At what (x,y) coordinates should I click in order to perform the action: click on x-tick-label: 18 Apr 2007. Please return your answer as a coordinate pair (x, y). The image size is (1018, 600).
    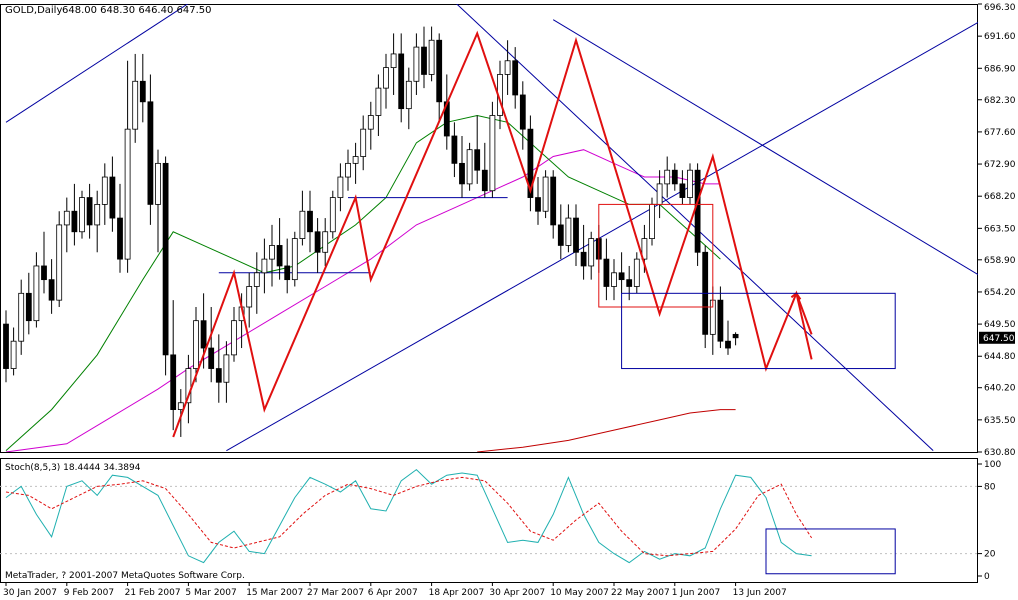
    Looking at the image, I should click on (457, 593).